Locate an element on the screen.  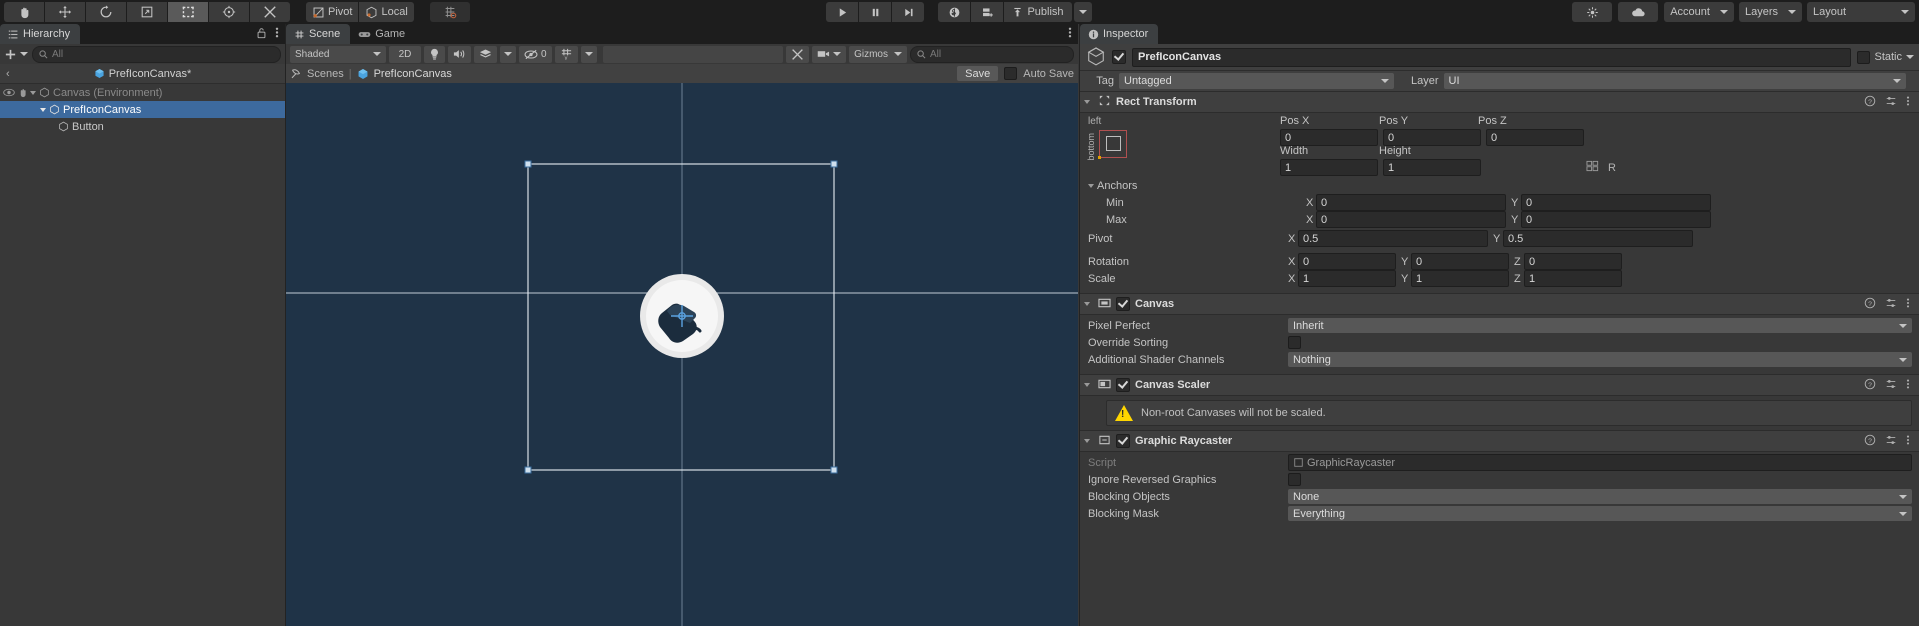
blocking-objects-dropdown: None is located at coordinates (1600, 496).